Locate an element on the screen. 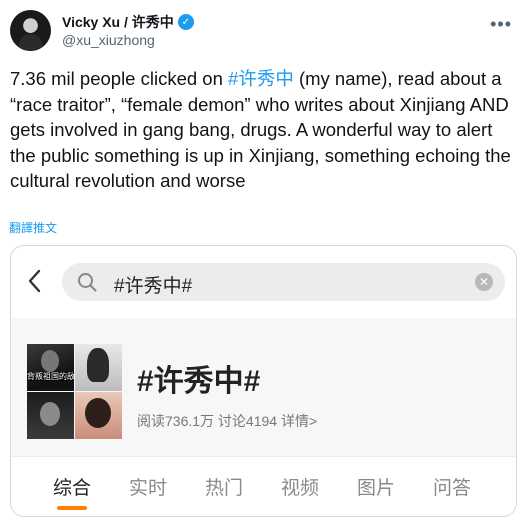  more-options-button: ••• is located at coordinates (501, 24).